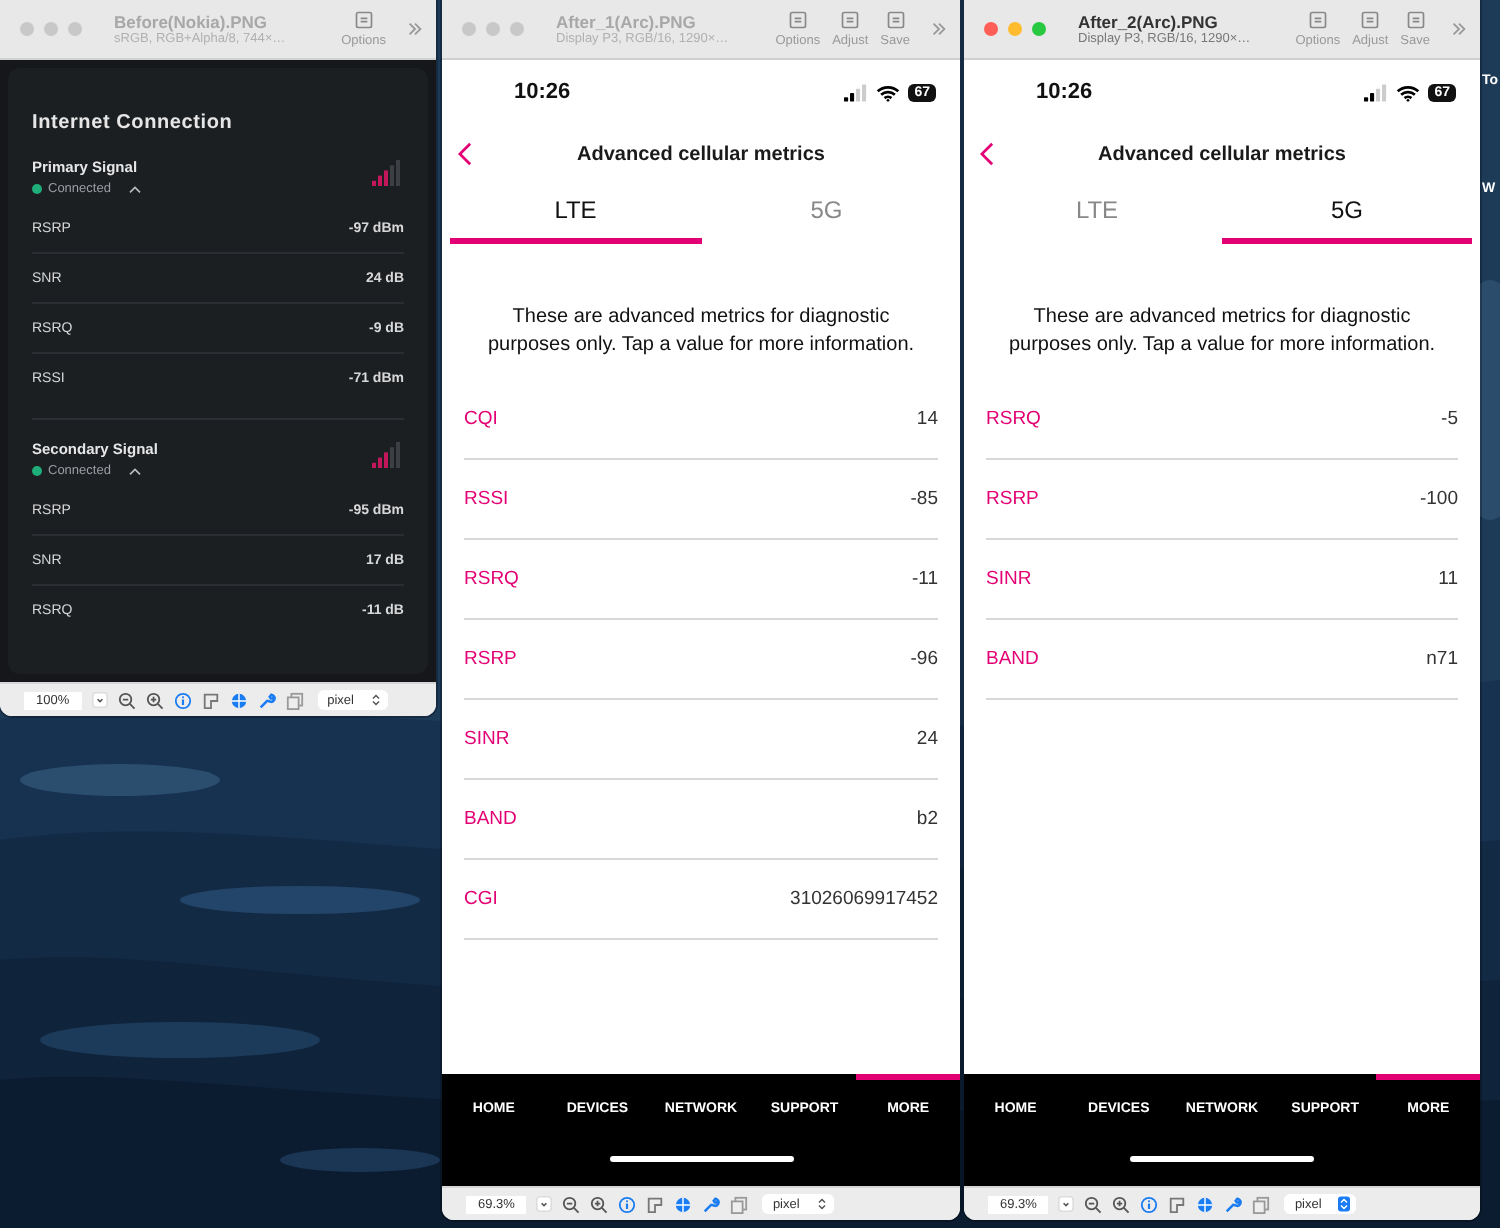  Describe the element at coordinates (1222, 420) in the screenshot. I see `metric-row: RSRQ -5` at that location.